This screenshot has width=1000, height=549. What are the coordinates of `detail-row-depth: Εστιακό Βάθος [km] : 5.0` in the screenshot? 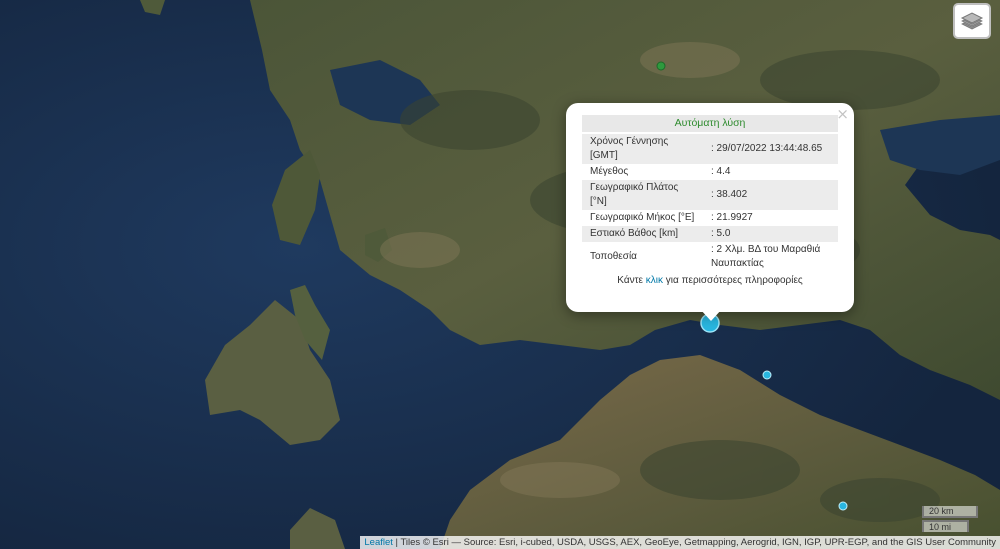 It's located at (710, 234).